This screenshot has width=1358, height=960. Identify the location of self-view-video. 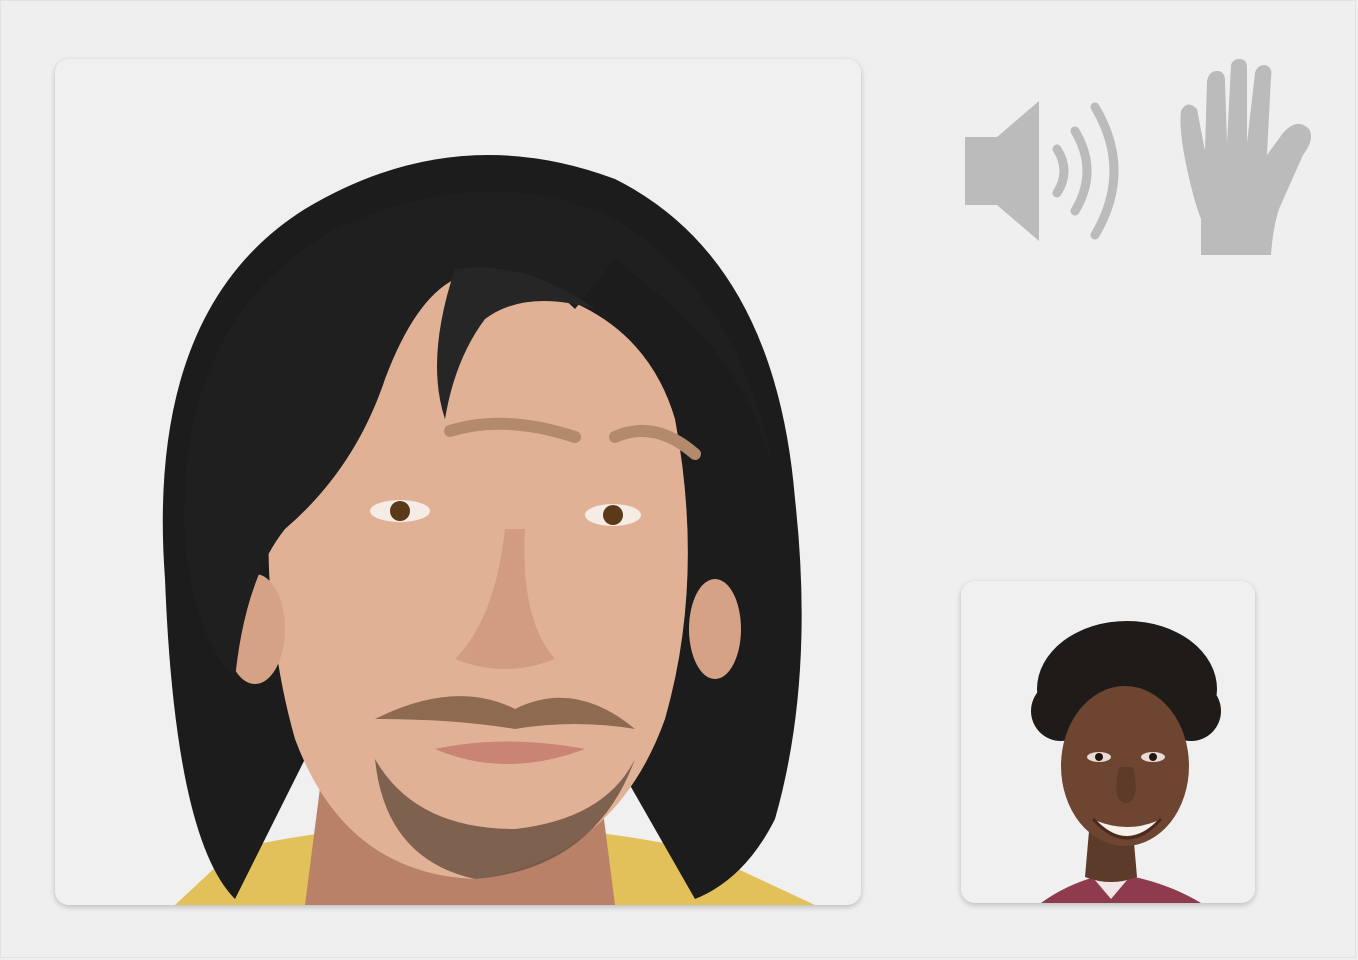
(1108, 742).